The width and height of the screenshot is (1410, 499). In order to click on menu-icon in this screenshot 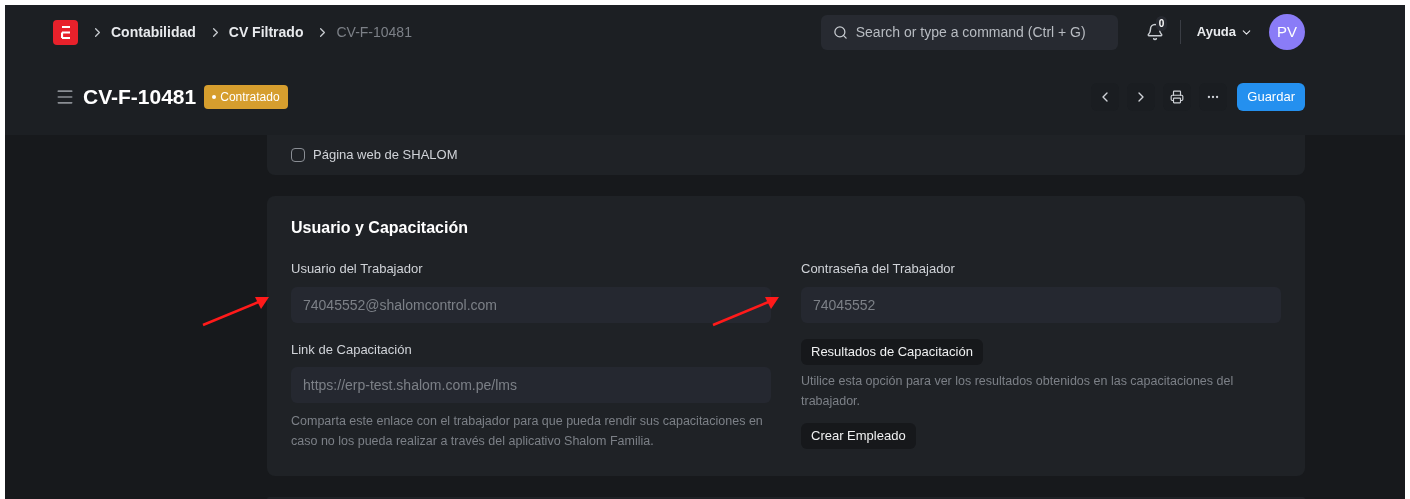, I will do `click(65, 97)`.